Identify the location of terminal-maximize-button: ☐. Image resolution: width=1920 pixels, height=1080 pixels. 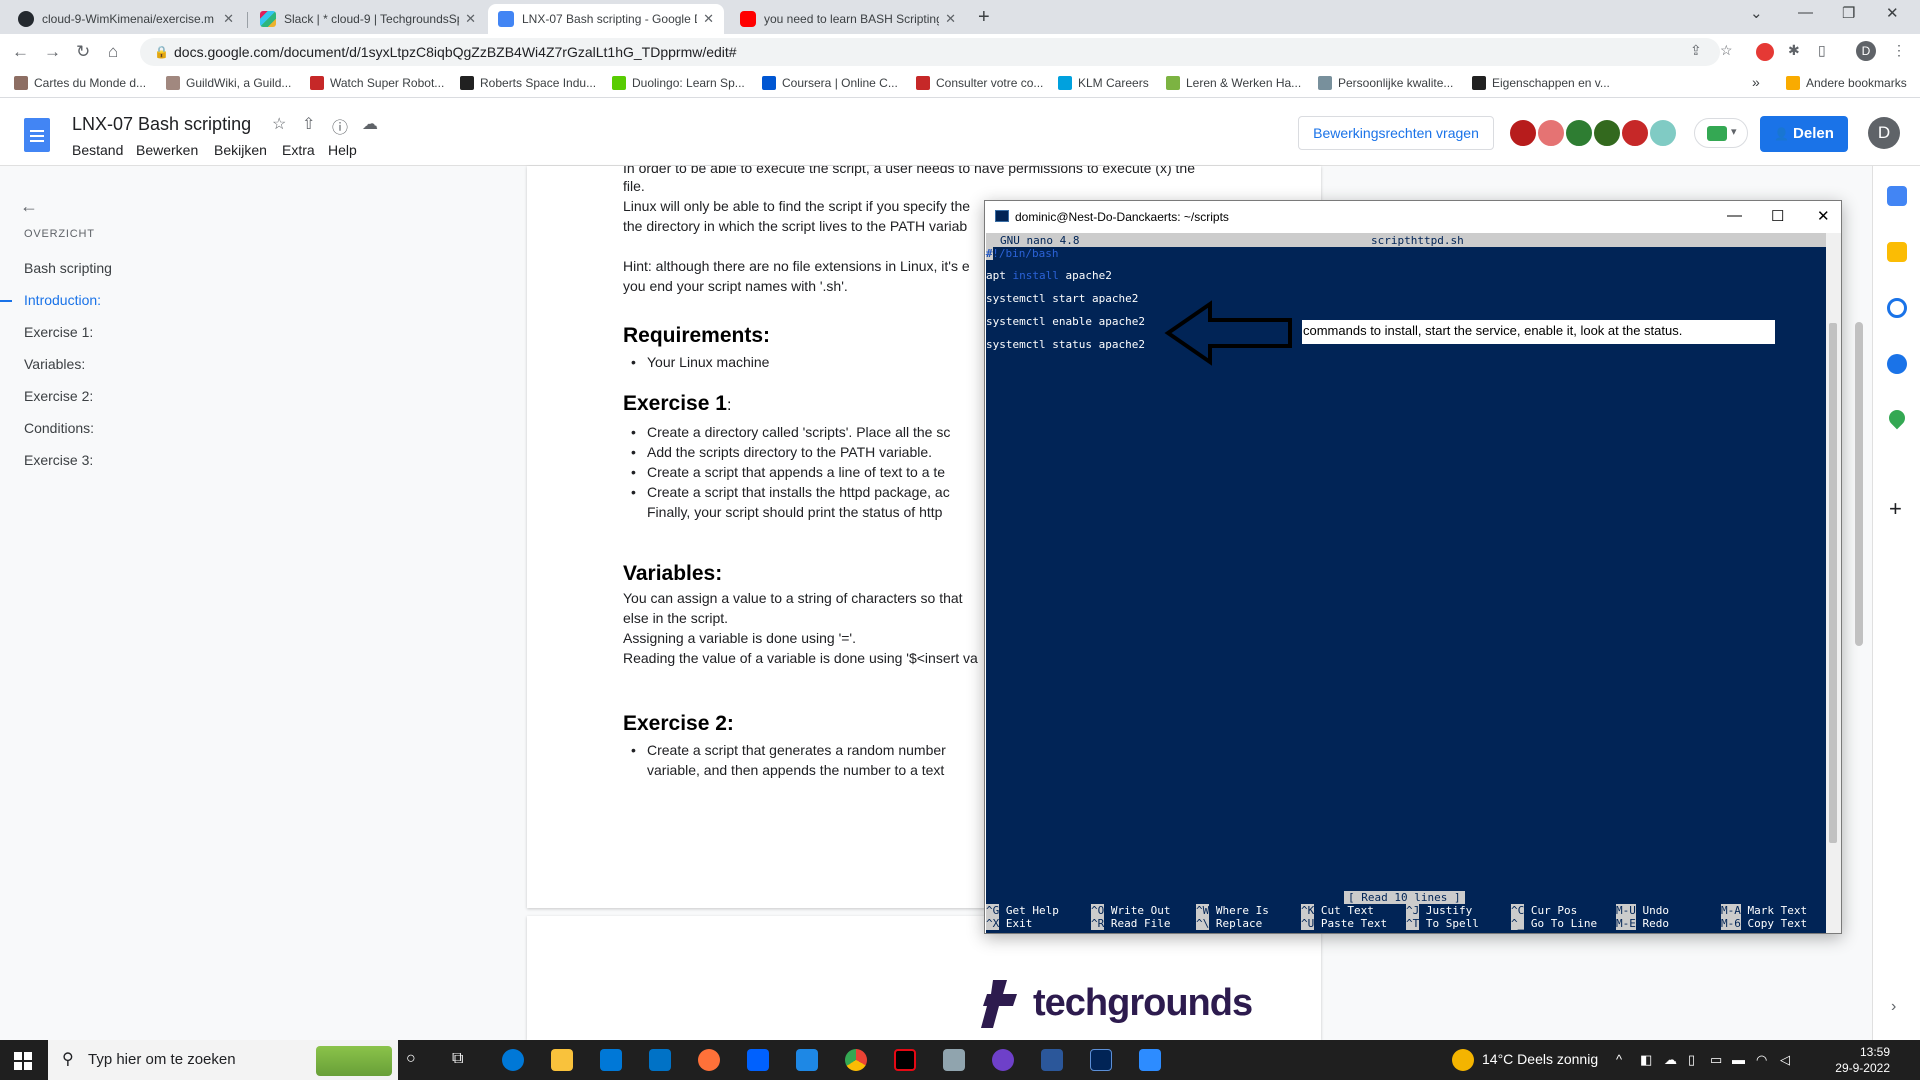
(1777, 216).